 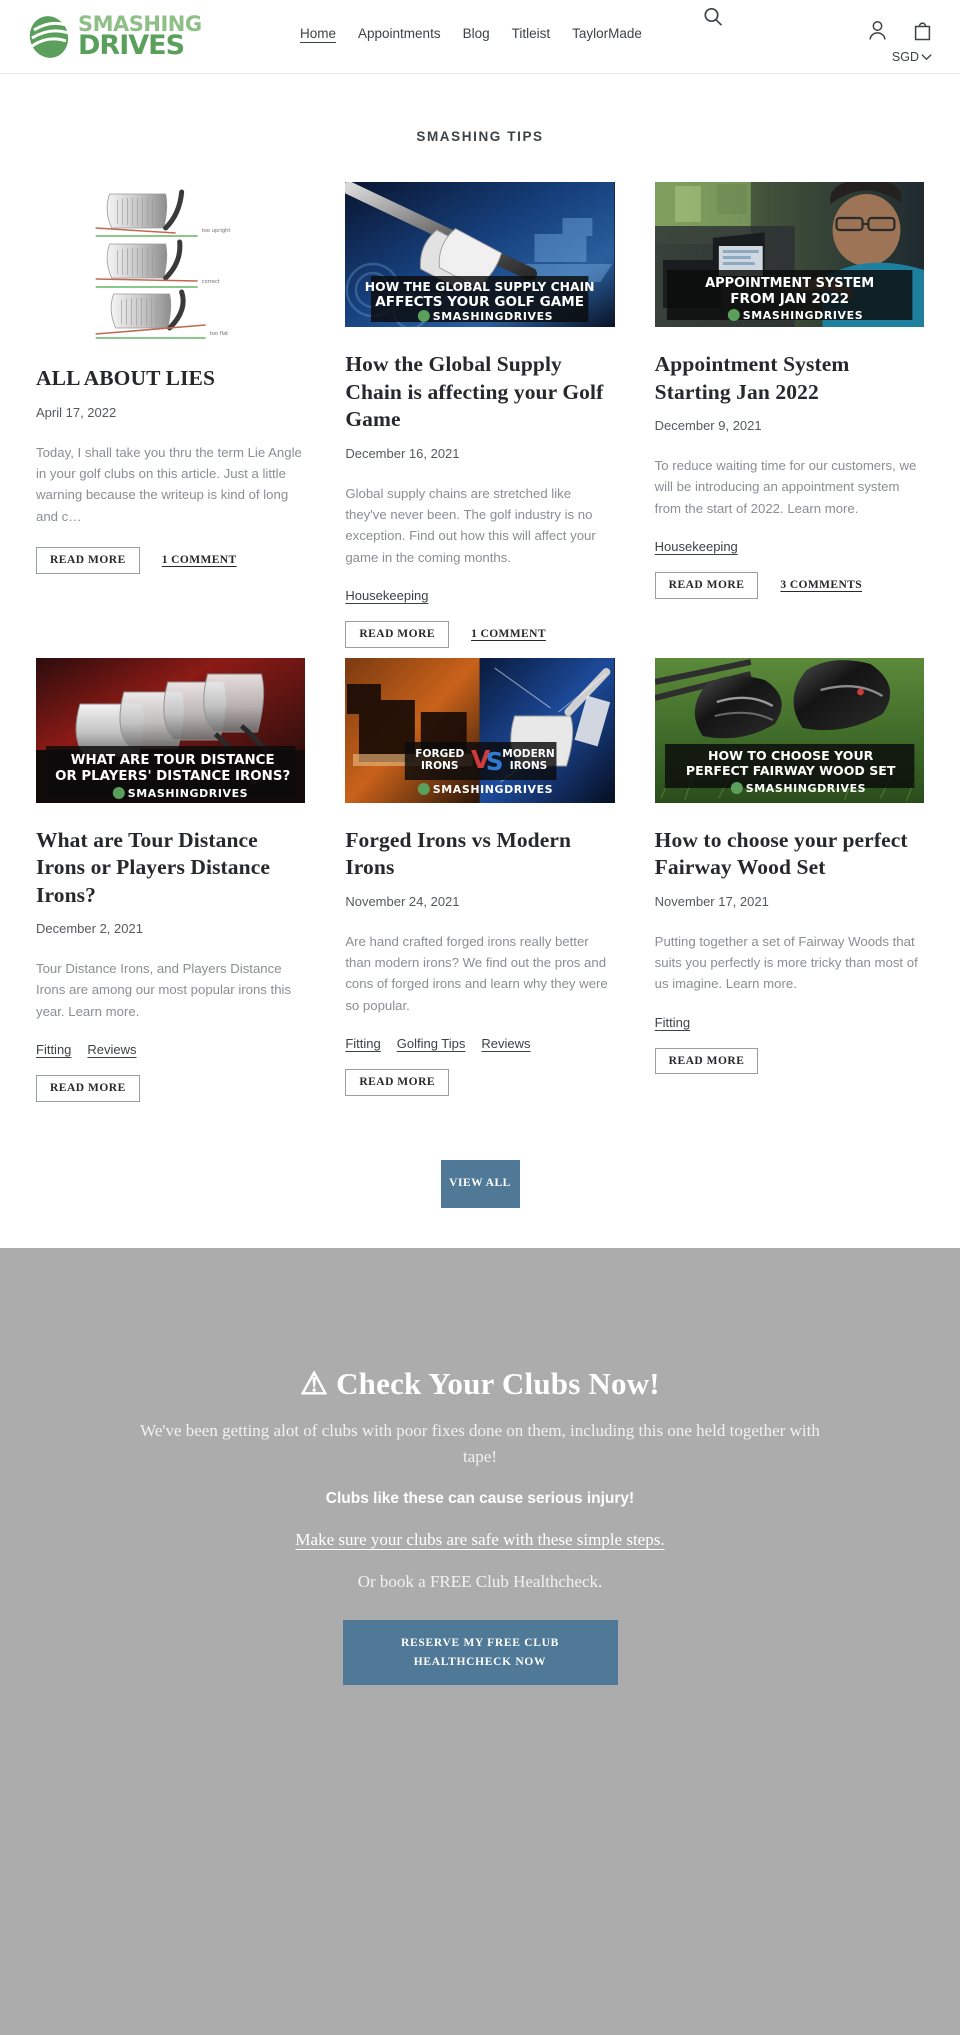 What do you see at coordinates (170, 1049) in the screenshot?
I see `article-tags: Fitting Reviews` at bounding box center [170, 1049].